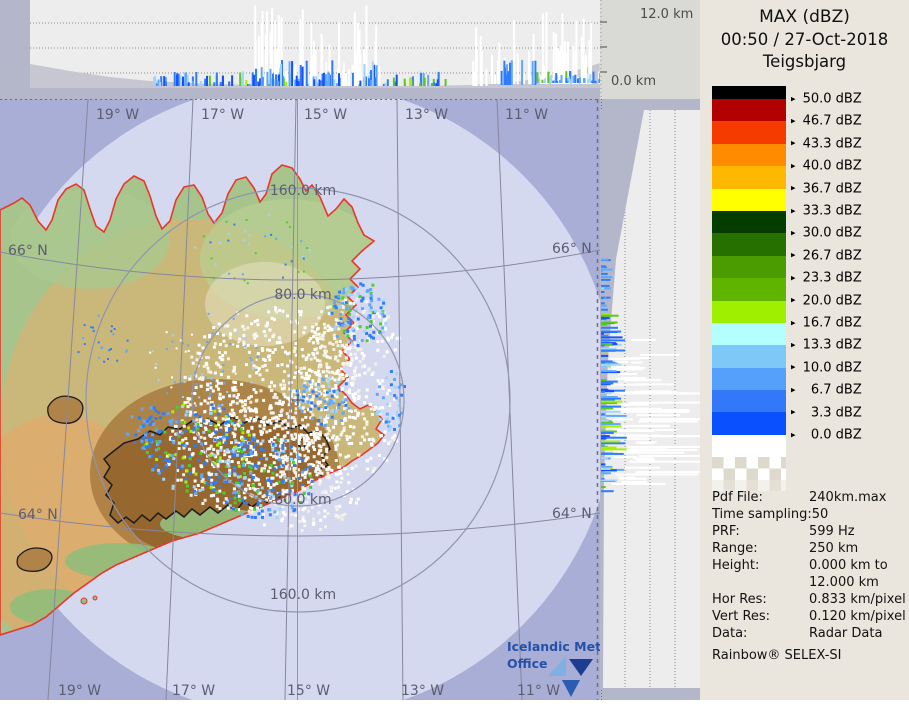 The width and height of the screenshot is (909, 704). What do you see at coordinates (809, 655) in the screenshot?
I see `brand-text: Rainbow® SELEX-SI` at bounding box center [809, 655].